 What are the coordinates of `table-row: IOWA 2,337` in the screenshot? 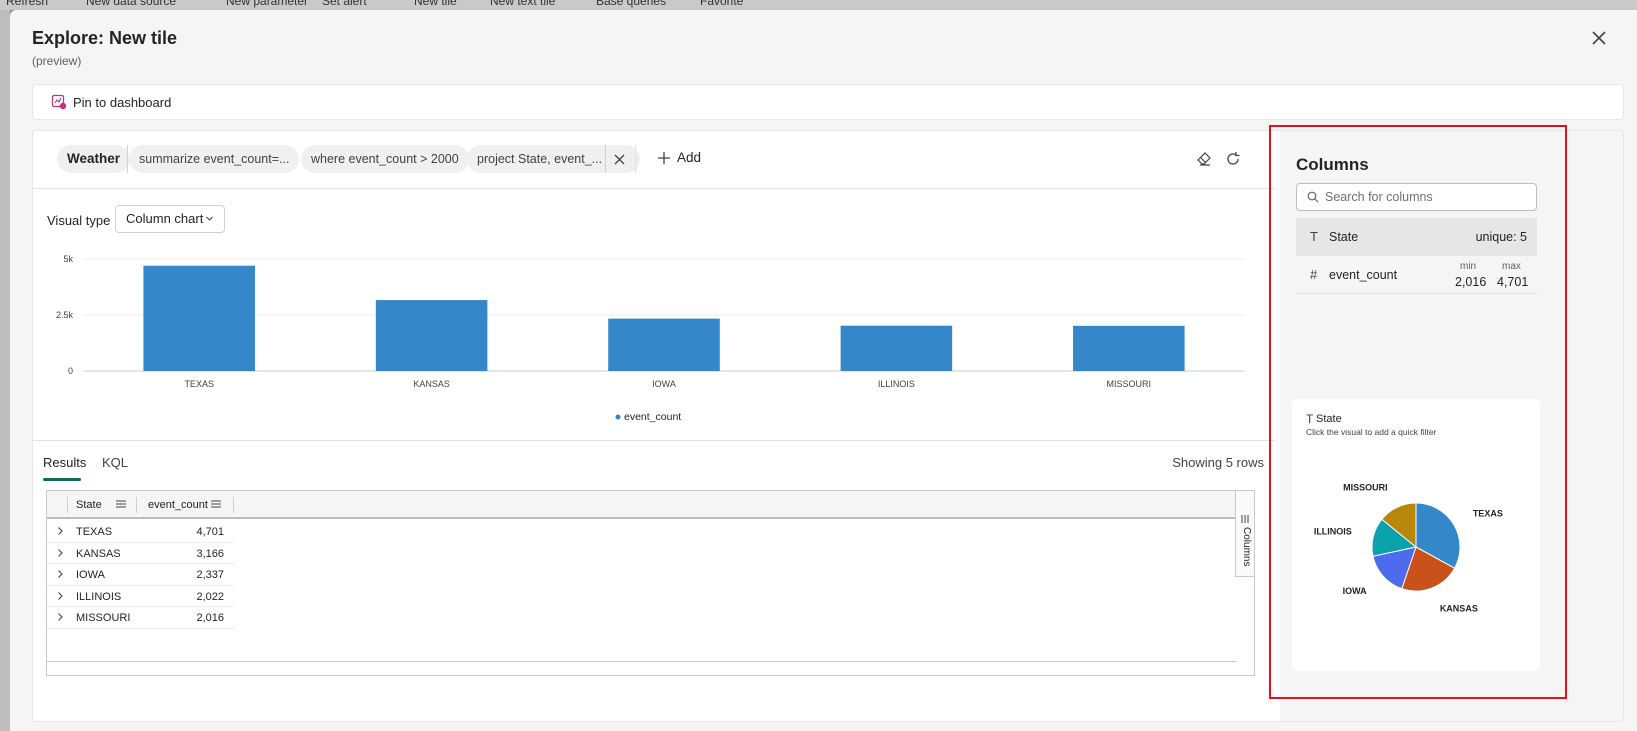 It's located at (140, 575).